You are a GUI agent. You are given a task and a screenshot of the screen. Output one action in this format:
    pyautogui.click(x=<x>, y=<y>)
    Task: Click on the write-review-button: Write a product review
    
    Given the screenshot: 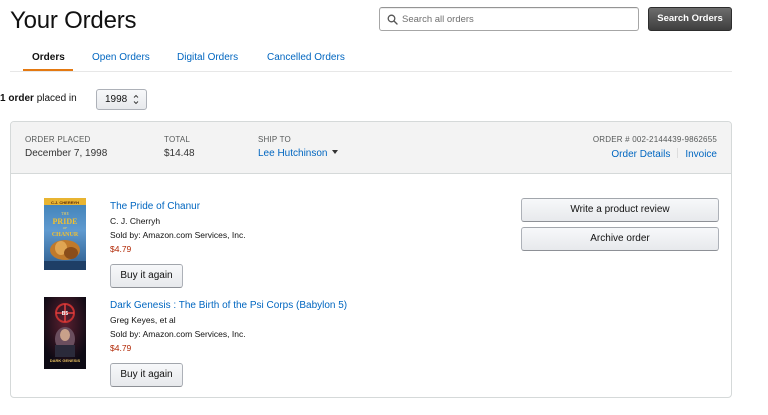 What is the action you would take?
    pyautogui.click(x=620, y=210)
    